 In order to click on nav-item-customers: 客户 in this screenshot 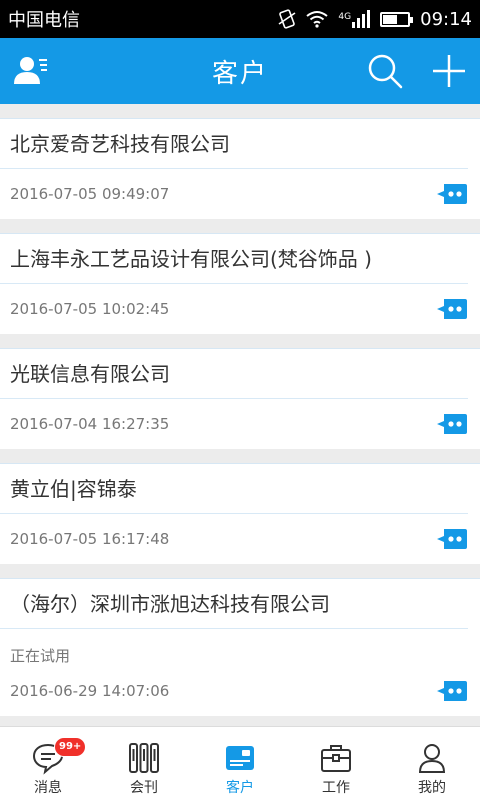, I will do `click(240, 763)`.